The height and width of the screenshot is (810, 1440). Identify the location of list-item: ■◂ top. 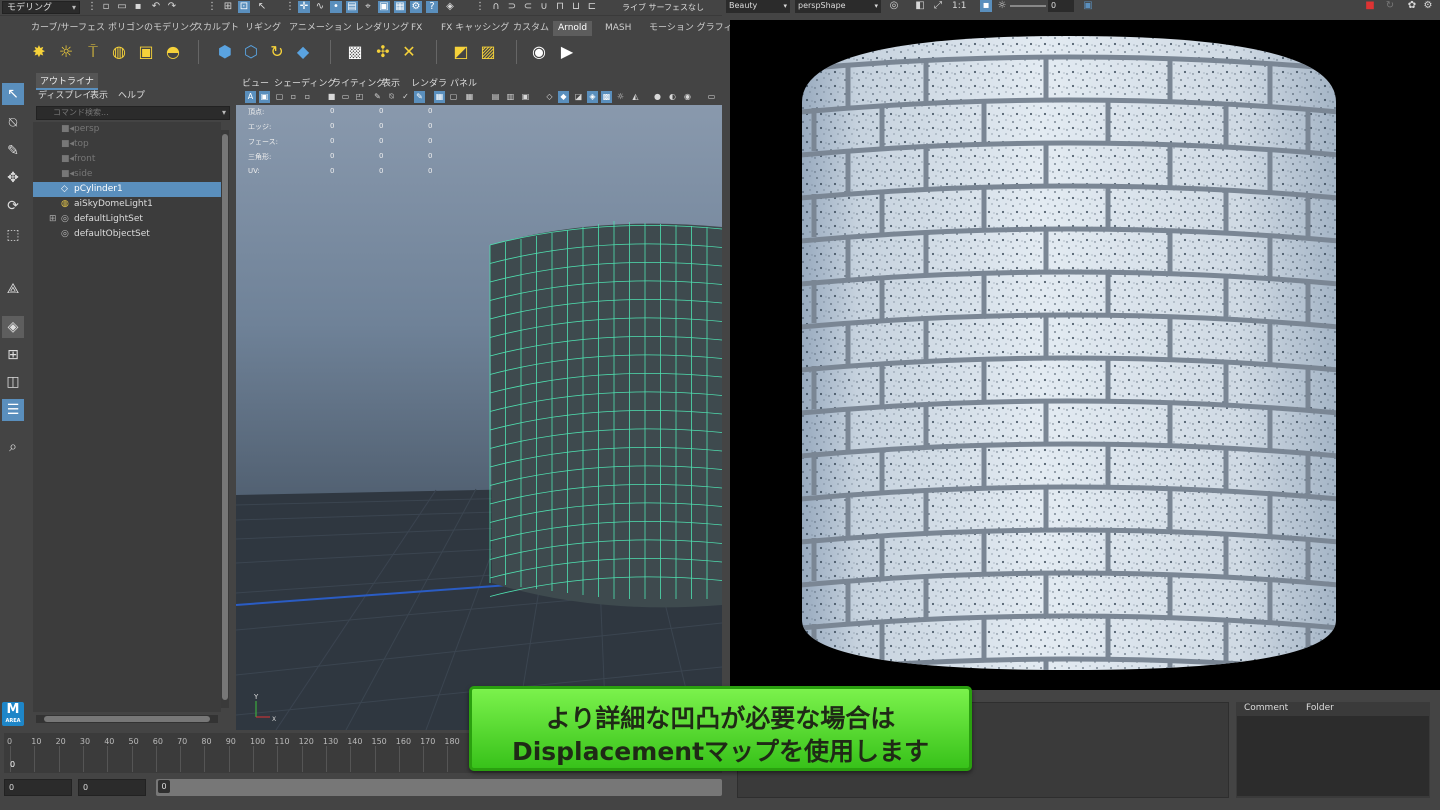
(127, 144).